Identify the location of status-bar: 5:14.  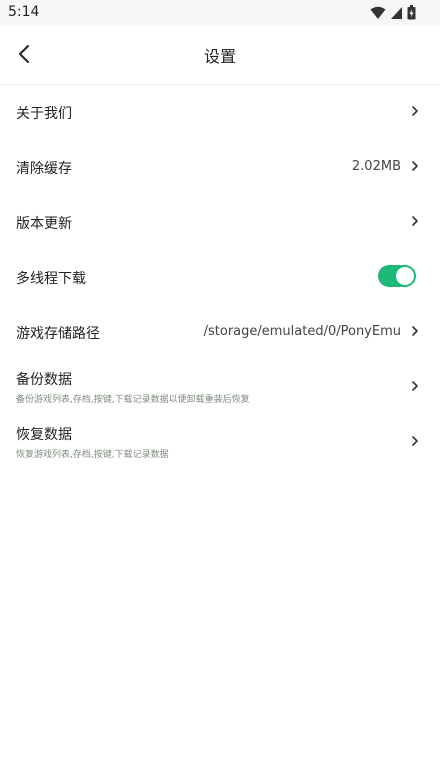
(220, 13).